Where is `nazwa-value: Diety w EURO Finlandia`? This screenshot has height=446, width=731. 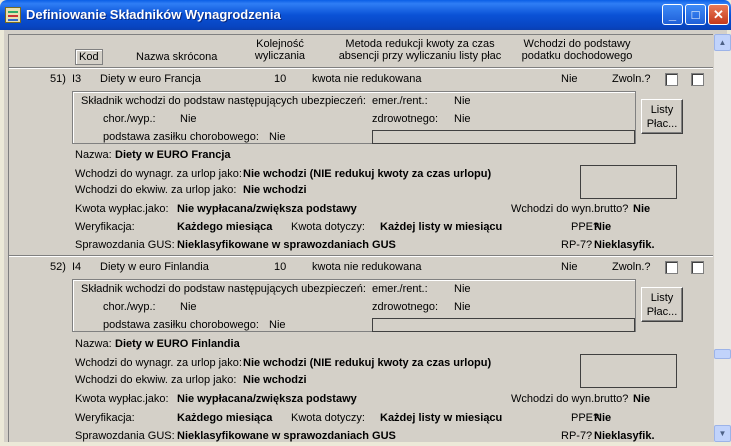 nazwa-value: Diety w EURO Finlandia is located at coordinates (177, 344).